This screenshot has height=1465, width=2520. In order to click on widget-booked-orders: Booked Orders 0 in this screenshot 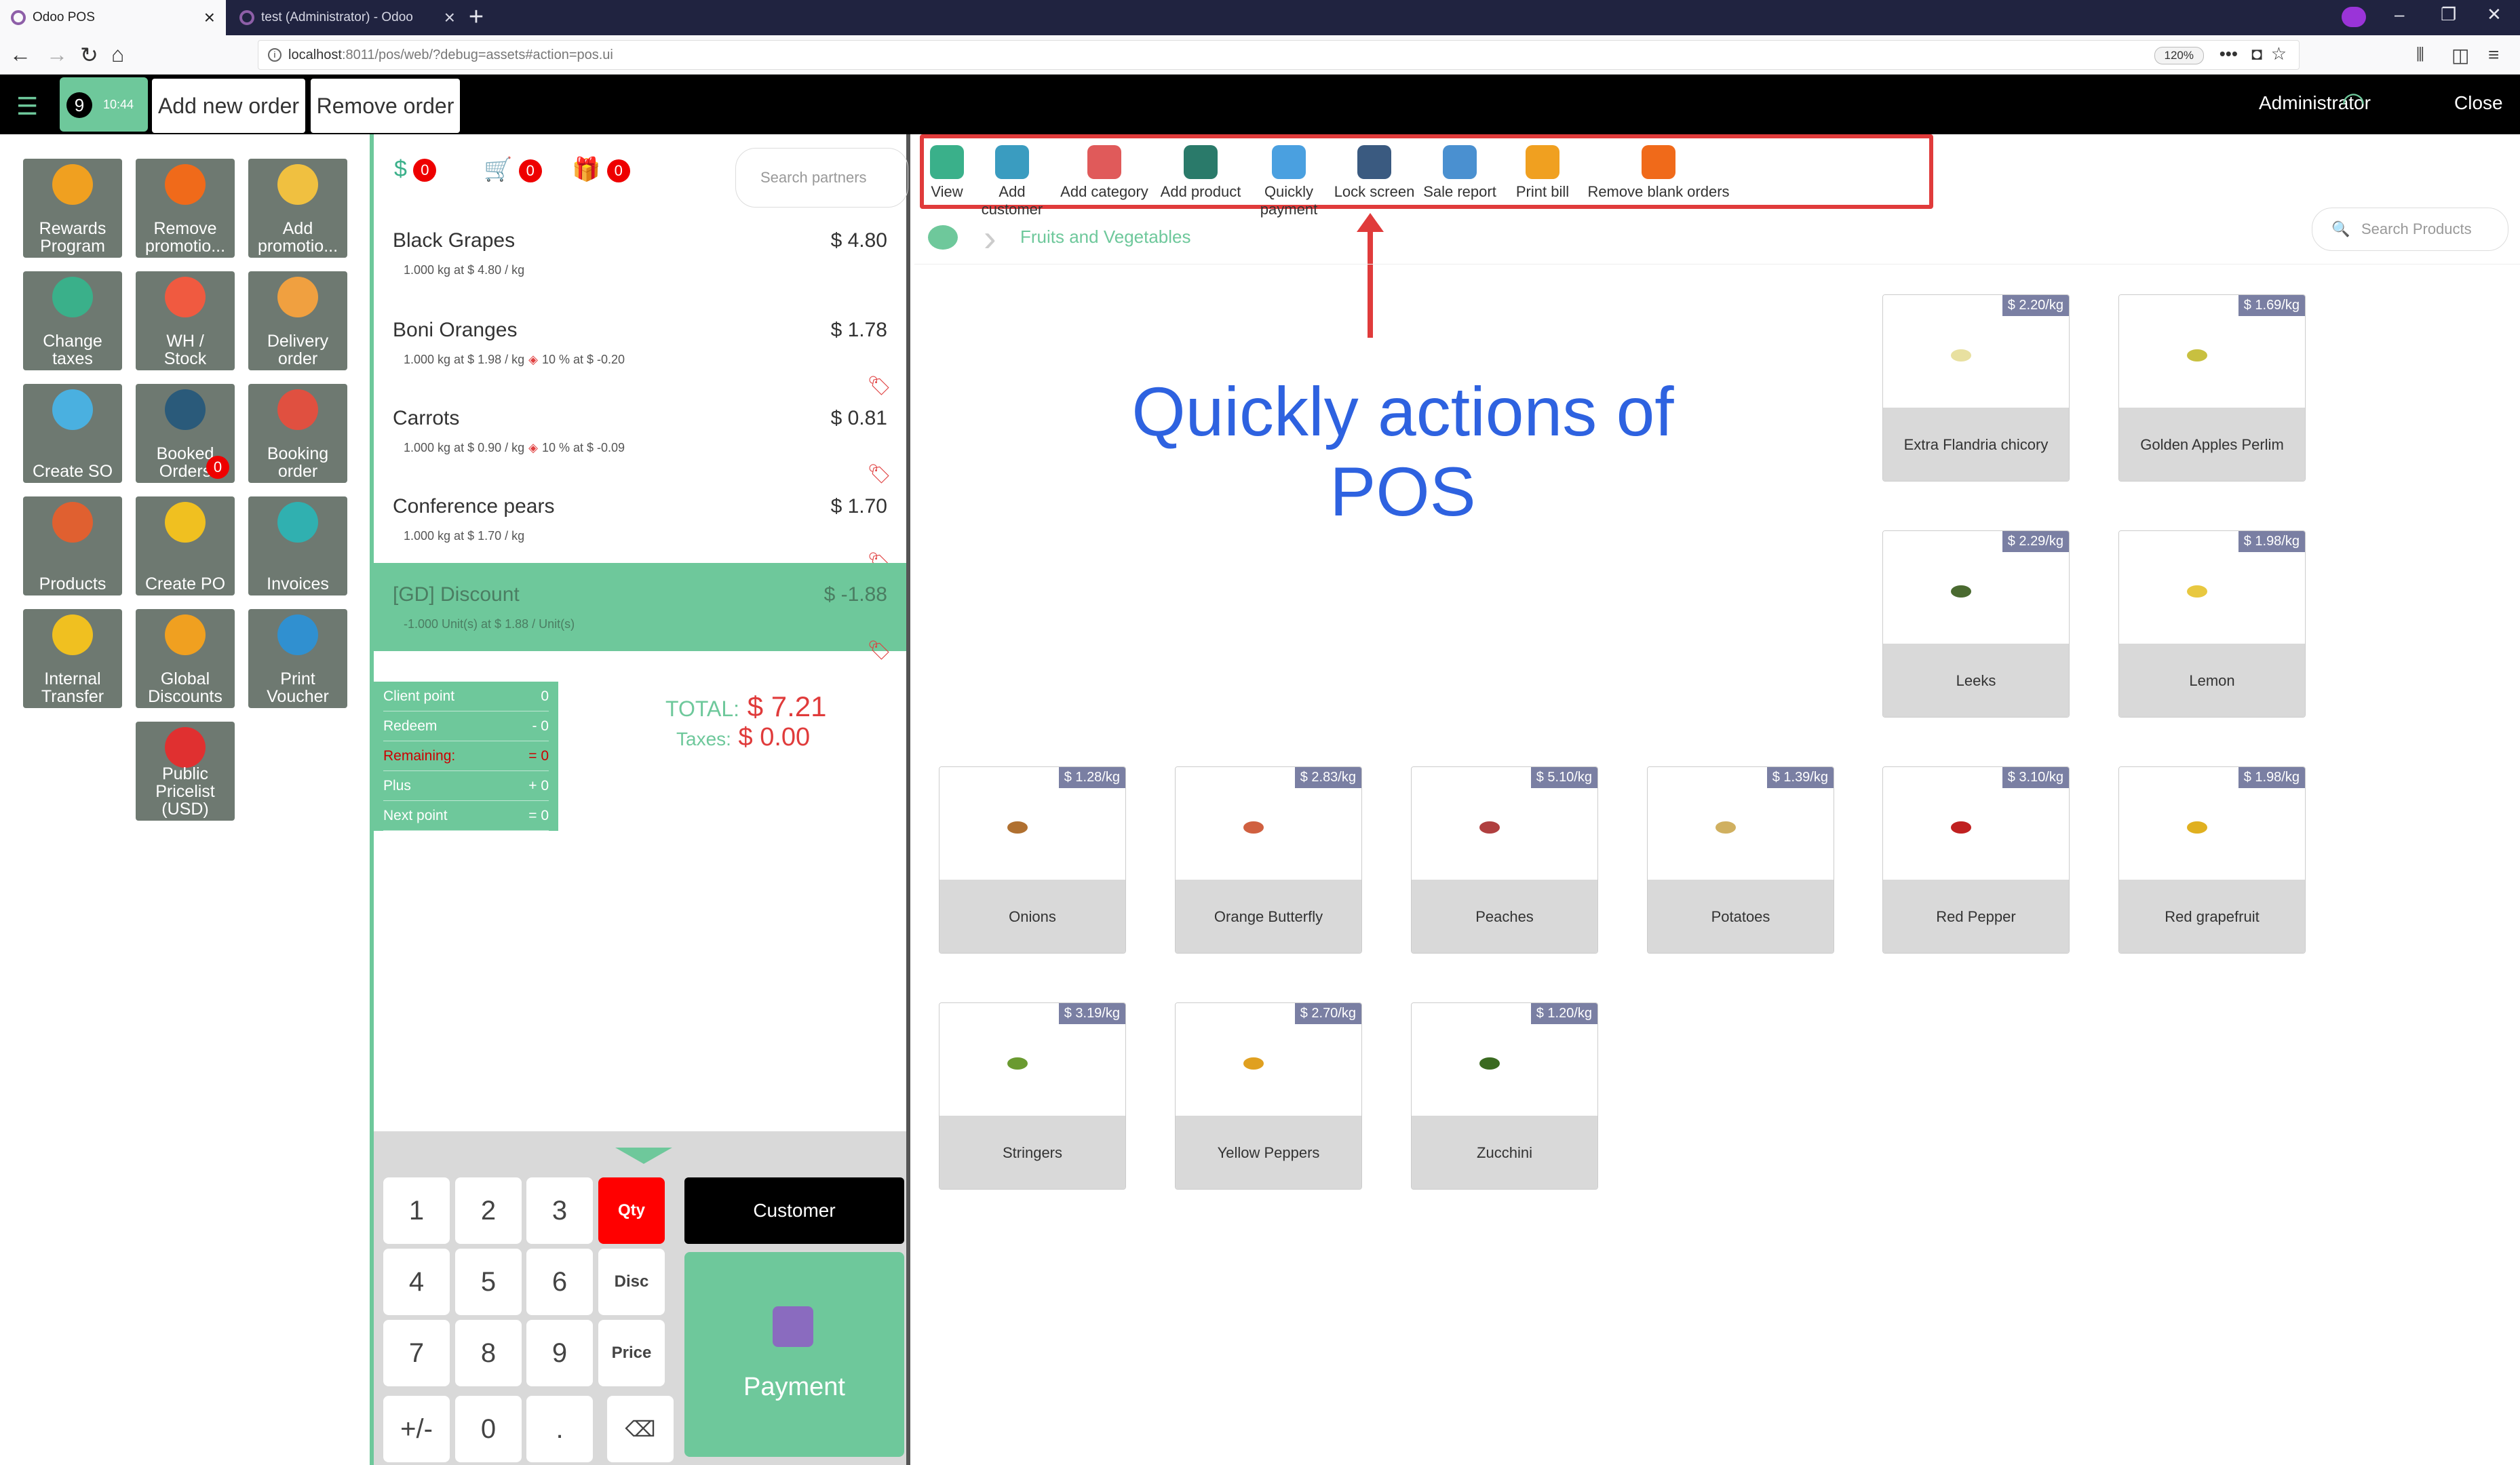, I will do `click(185, 433)`.